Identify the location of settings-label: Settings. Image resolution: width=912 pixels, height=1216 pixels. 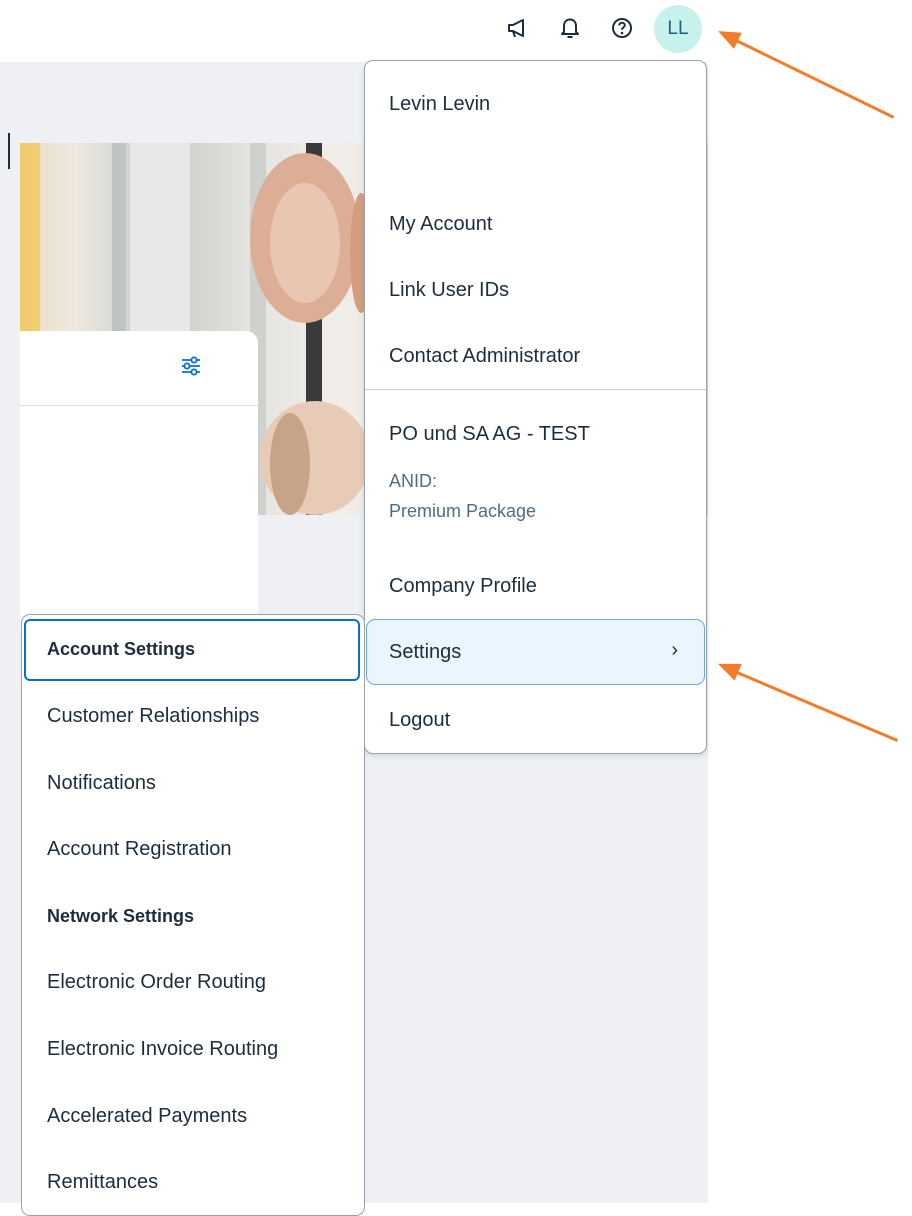
(425, 652).